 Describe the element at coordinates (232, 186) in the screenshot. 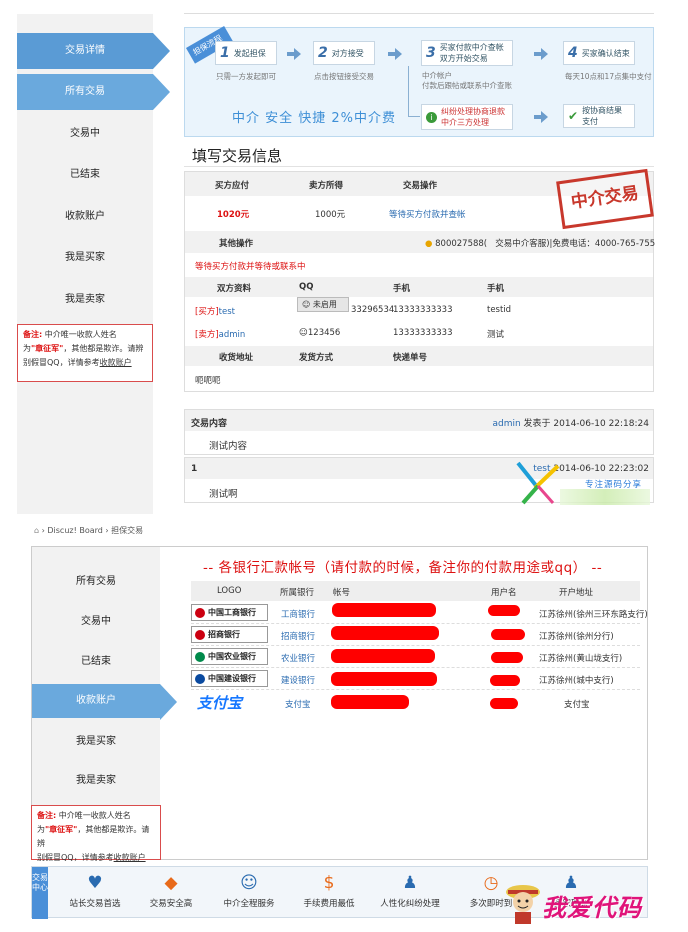

I see `col-header: 买方应付` at that location.